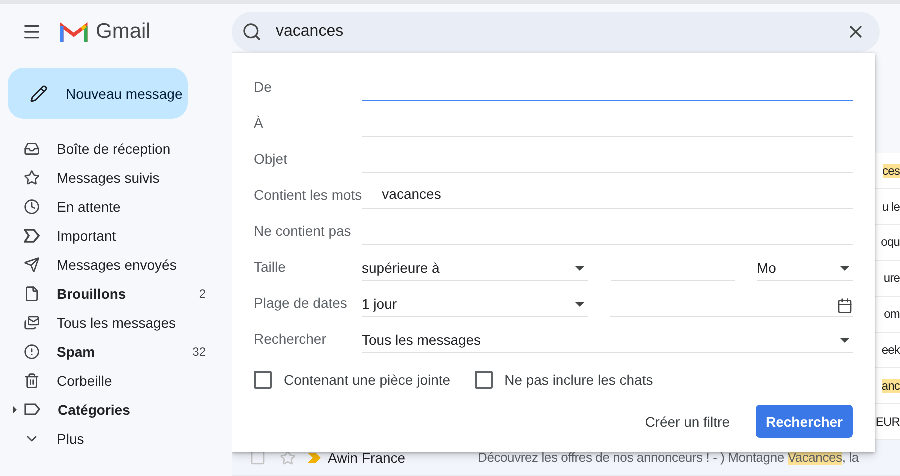 This screenshot has height=476, width=900. I want to click on unread-count: 2, so click(202, 293).